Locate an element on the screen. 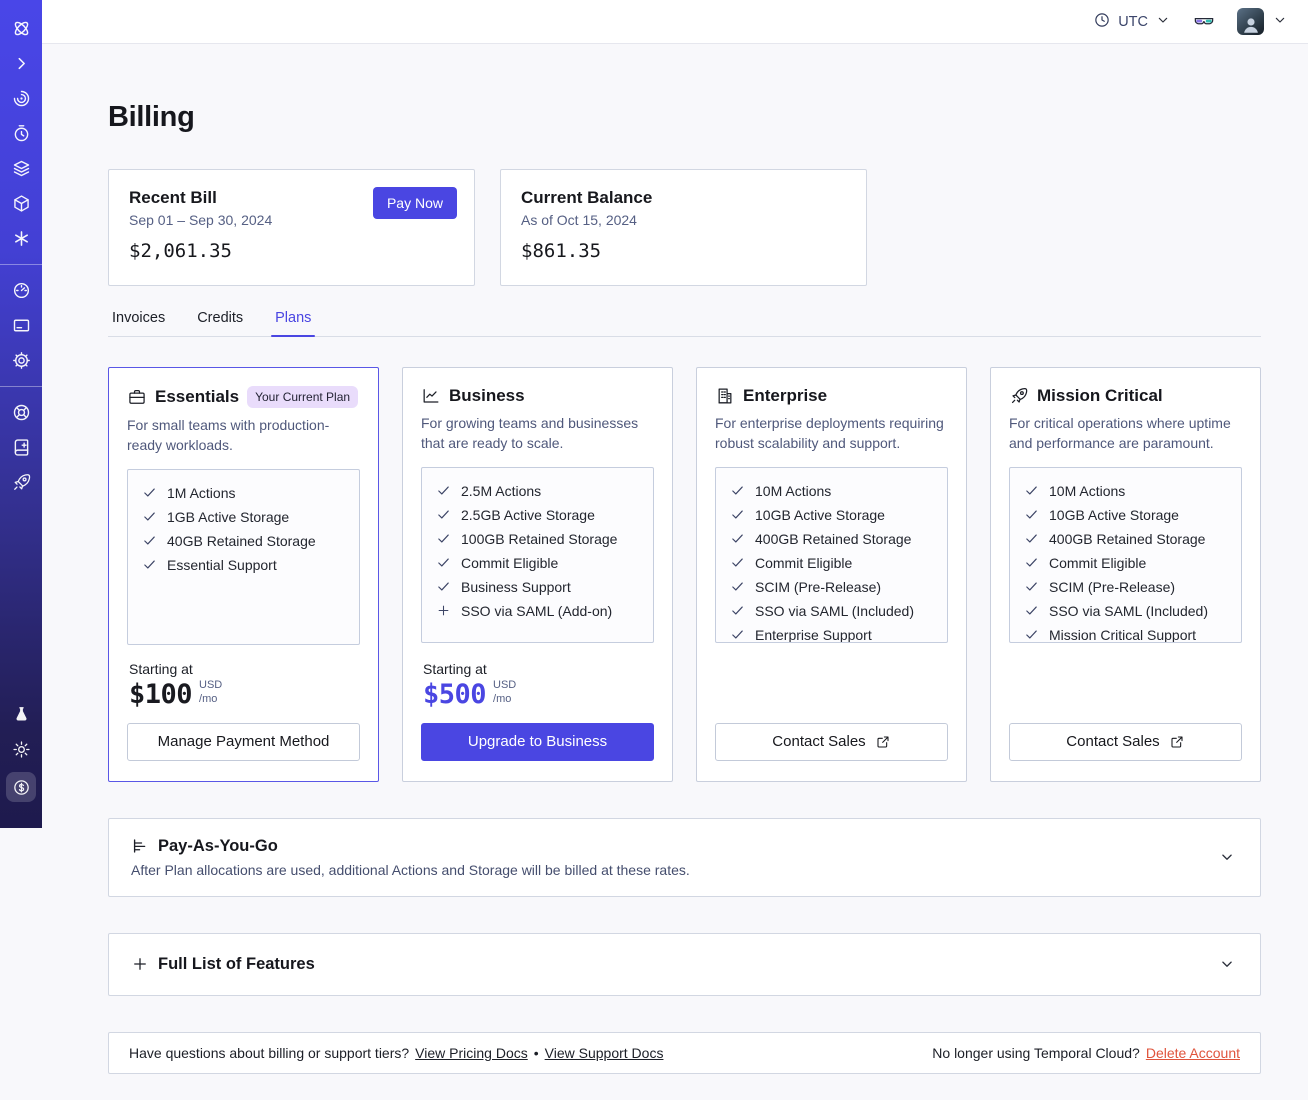 The width and height of the screenshot is (1308, 1100). pay-now-button: Pay Now is located at coordinates (414, 203).